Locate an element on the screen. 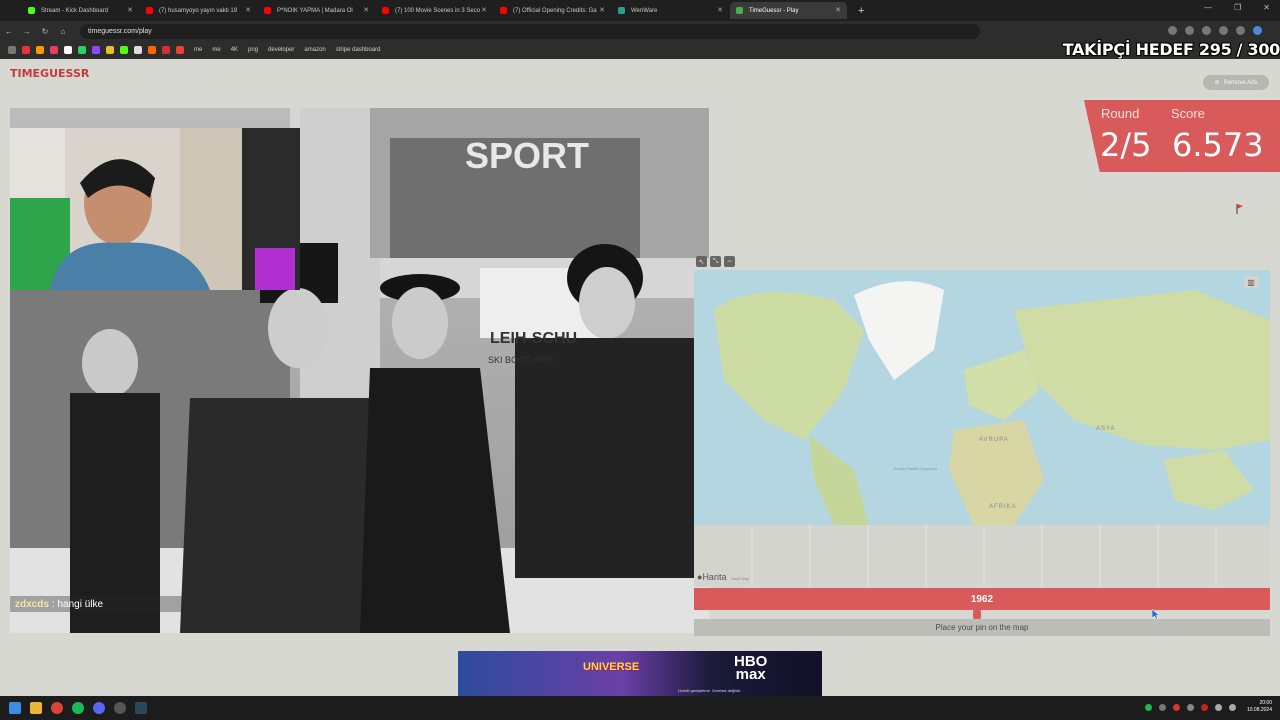  expand-tool-icon: ⇔ is located at coordinates (729, 261).